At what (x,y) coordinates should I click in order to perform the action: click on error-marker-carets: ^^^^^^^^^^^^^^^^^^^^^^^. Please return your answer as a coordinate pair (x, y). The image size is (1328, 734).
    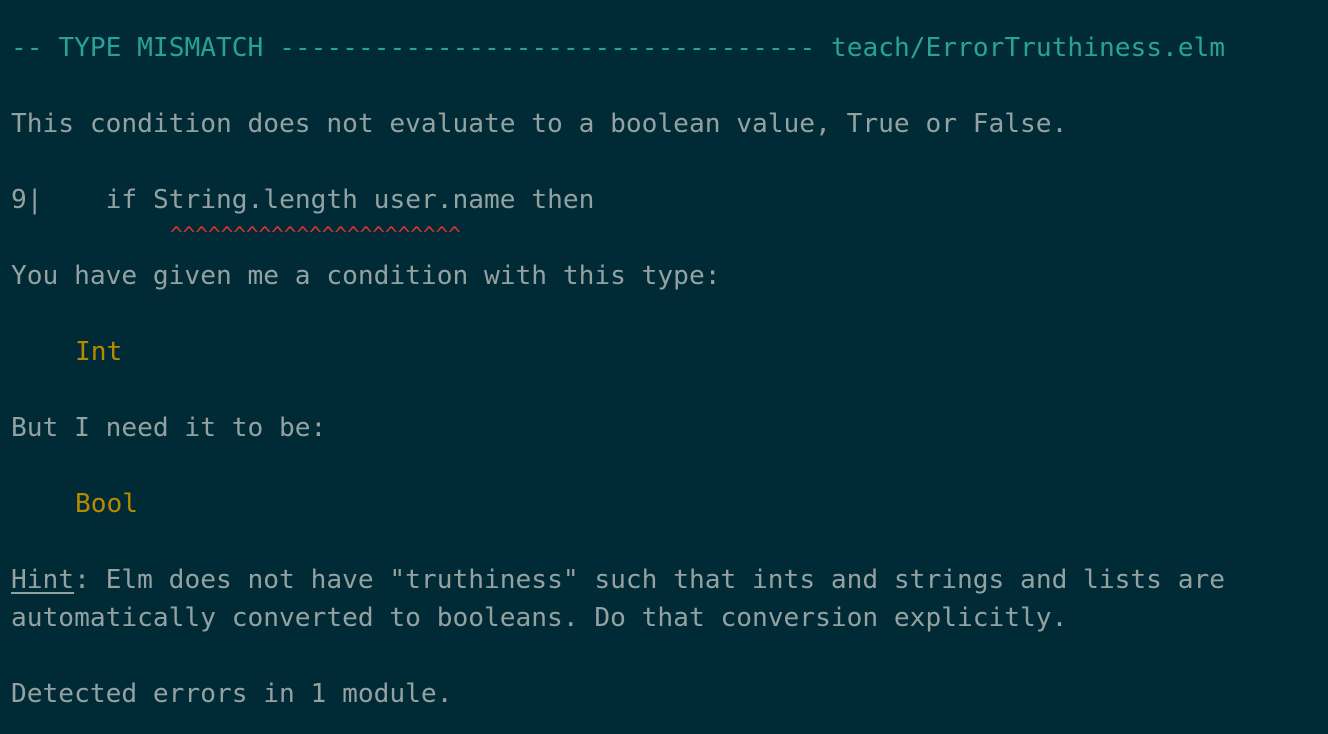
    Looking at the image, I should click on (315, 235).